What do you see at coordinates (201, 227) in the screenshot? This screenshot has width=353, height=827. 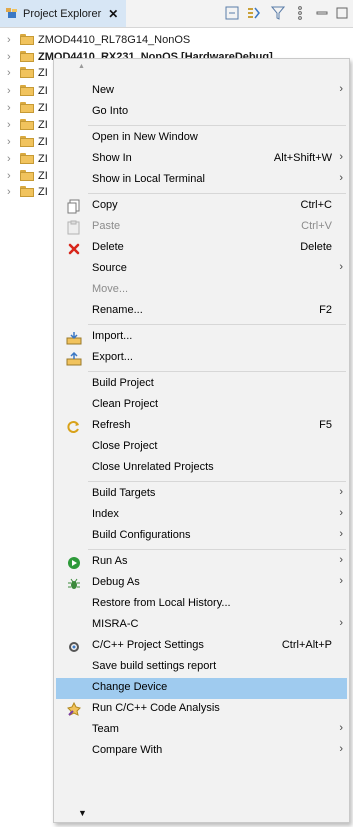 I see `menu-item-paste: Paste Ctrl+V` at bounding box center [201, 227].